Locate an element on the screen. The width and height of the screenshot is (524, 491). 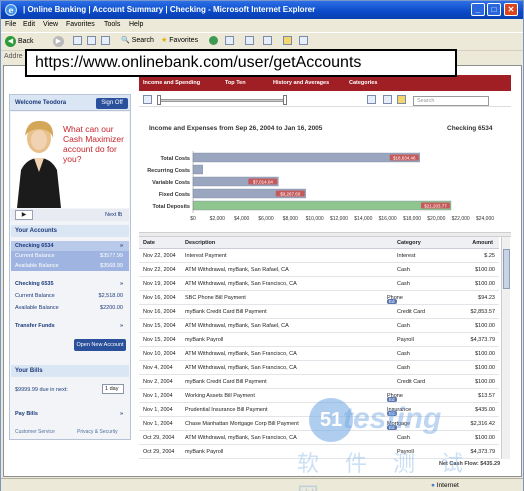
print-button is located at coordinates (249, 40).